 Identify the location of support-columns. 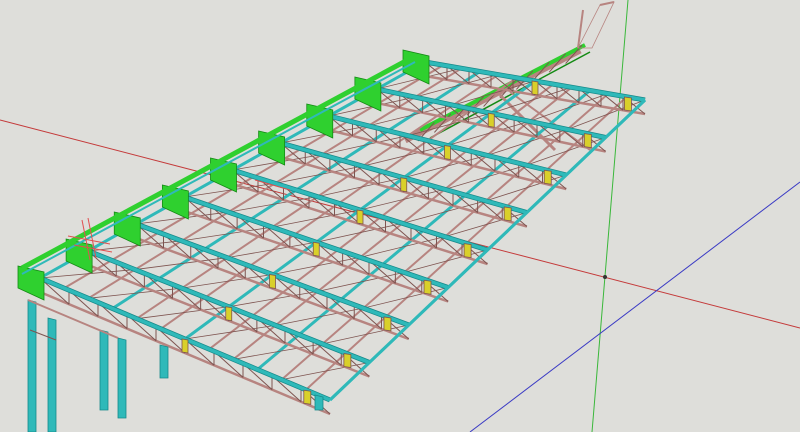
(175, 365).